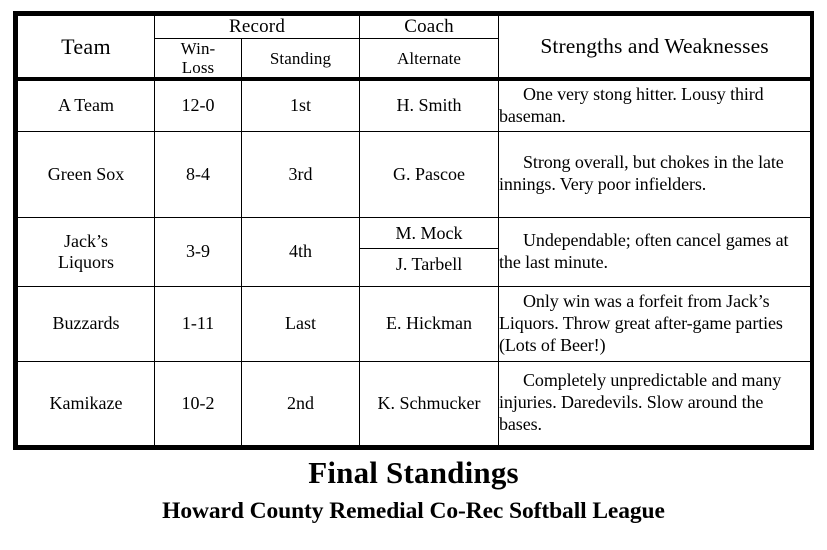  What do you see at coordinates (300, 323) in the screenshot?
I see `cell-standing: Last` at bounding box center [300, 323].